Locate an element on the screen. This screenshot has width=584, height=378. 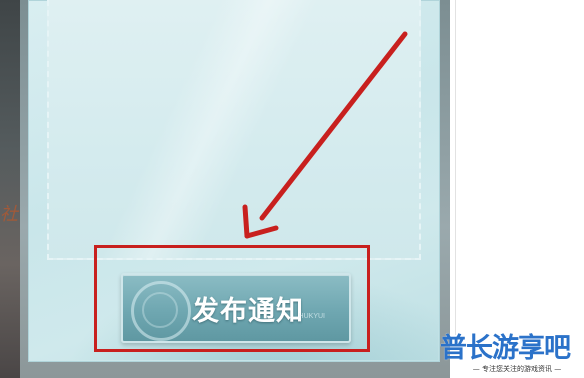
watermark-logo: 普长游享吧 is located at coordinates (505, 348).